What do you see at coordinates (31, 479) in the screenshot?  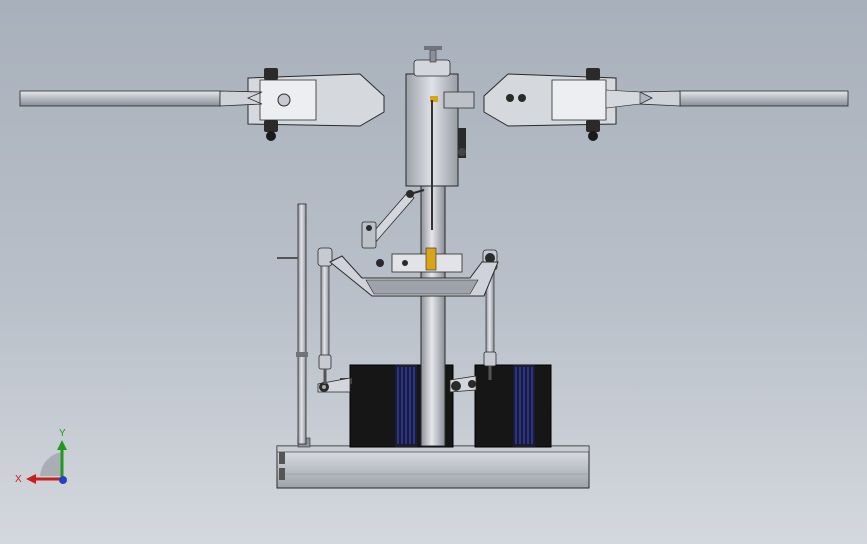 I see `triad-x-arrow-icon` at bounding box center [31, 479].